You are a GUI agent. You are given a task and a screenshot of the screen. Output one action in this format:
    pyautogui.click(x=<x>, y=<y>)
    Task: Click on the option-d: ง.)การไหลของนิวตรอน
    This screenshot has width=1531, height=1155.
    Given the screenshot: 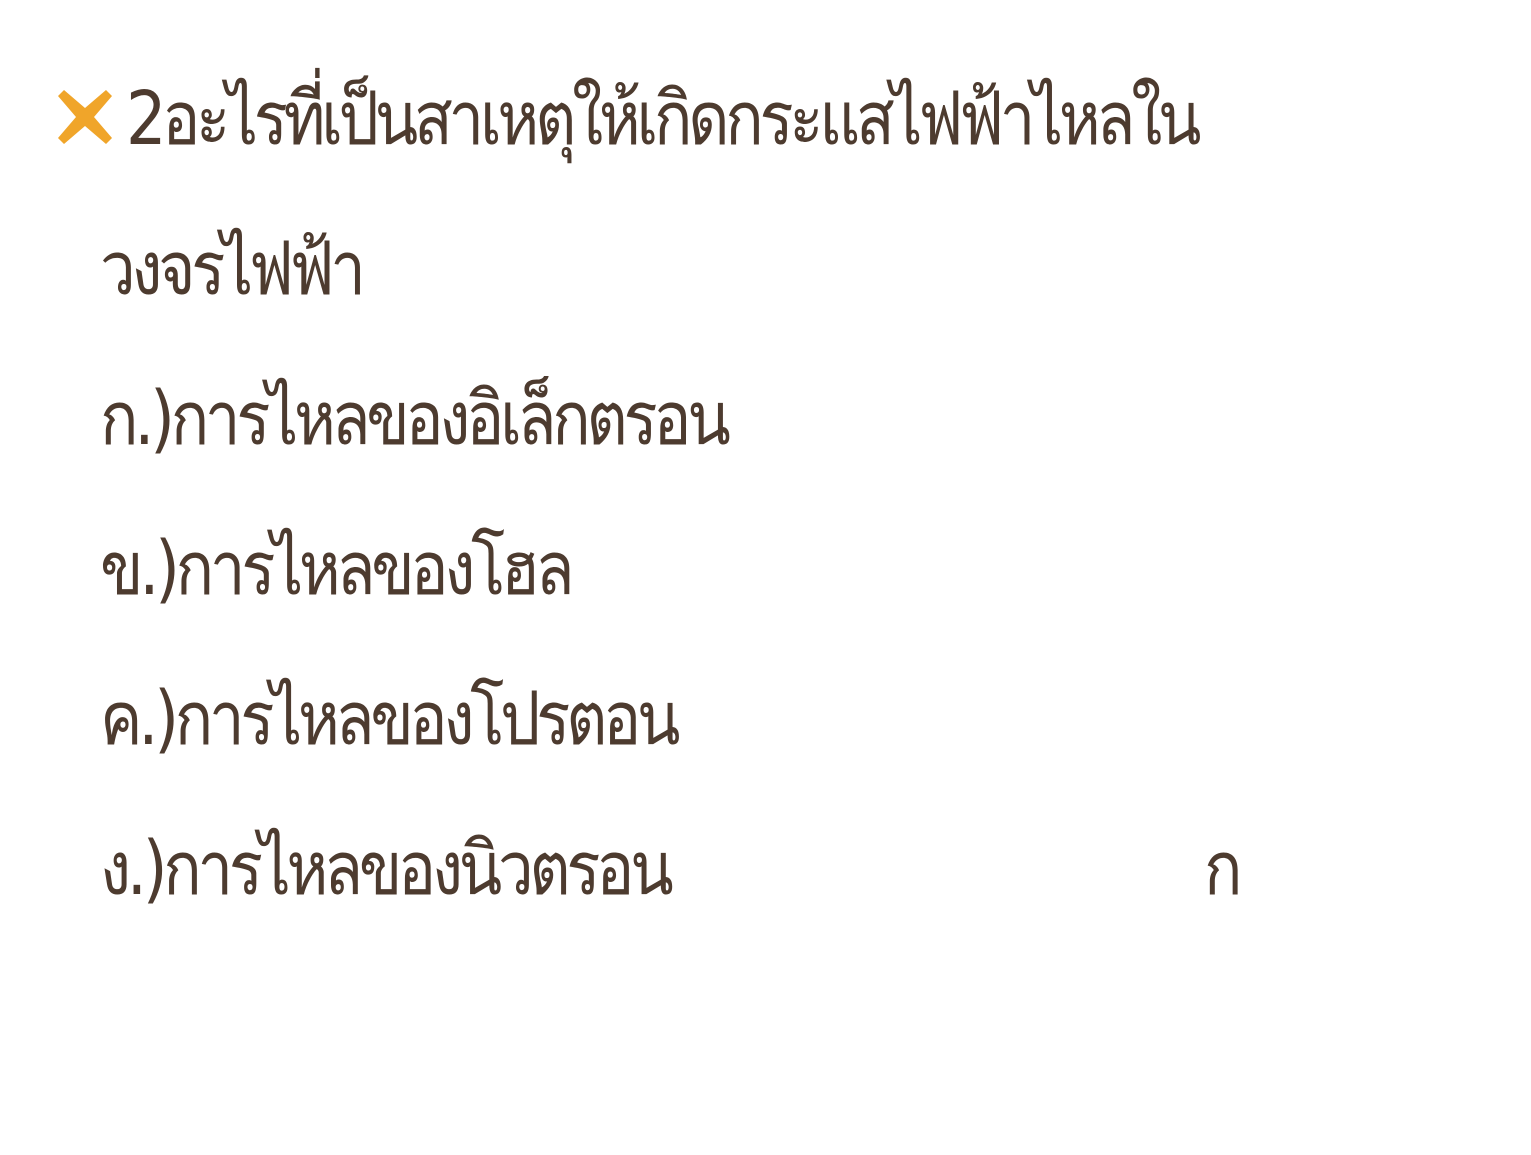 What is the action you would take?
    pyautogui.click(x=387, y=869)
    